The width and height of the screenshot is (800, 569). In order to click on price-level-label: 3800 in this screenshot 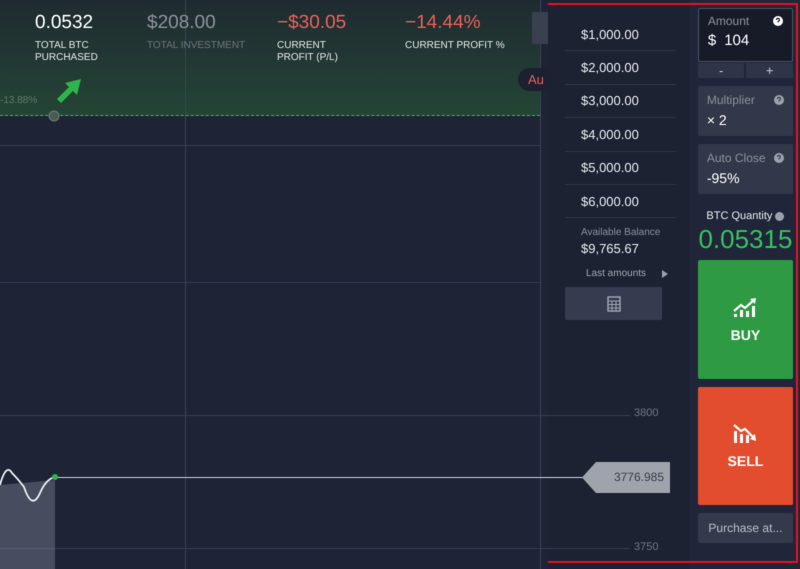, I will do `click(646, 413)`.